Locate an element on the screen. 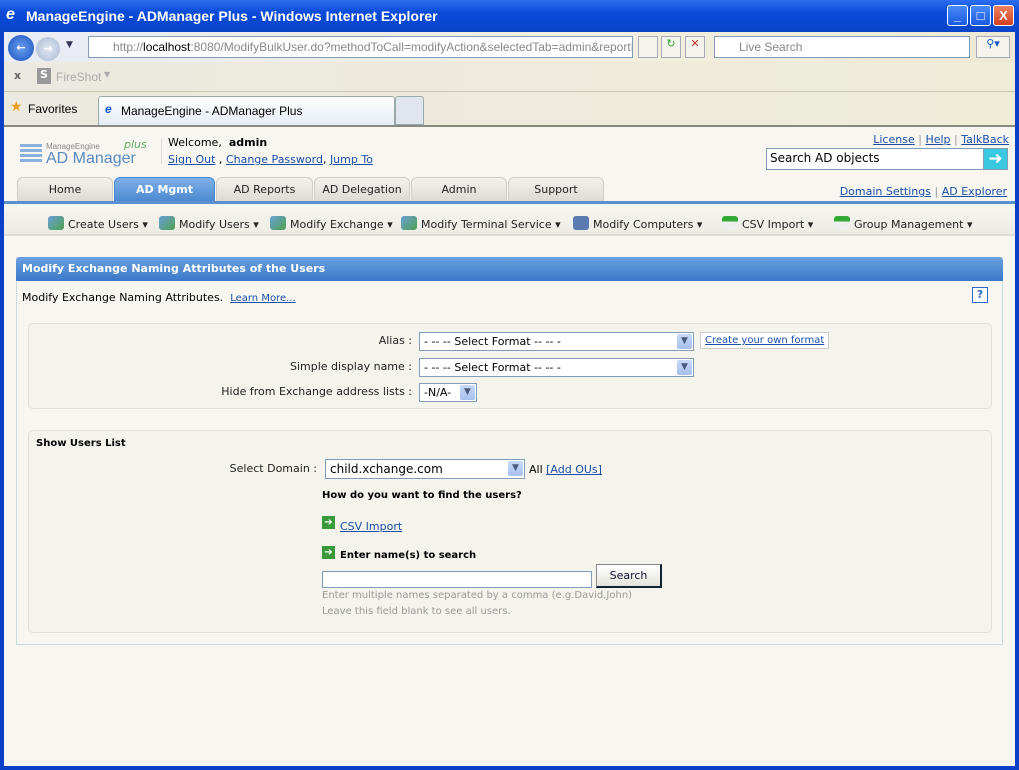 This screenshot has height=770, width=1019. menu-modify-computers: Modify Computers ▾ is located at coordinates (637, 223).